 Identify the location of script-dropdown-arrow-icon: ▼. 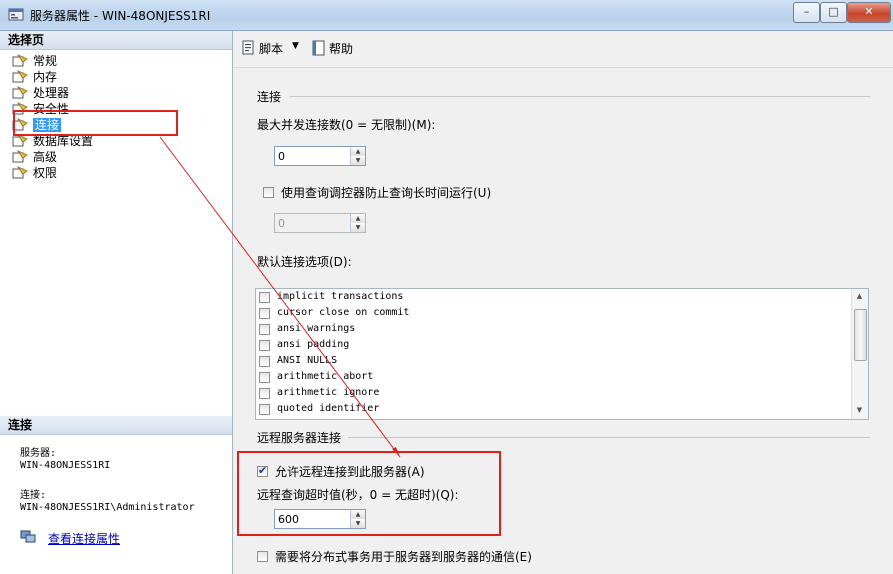
(295, 46).